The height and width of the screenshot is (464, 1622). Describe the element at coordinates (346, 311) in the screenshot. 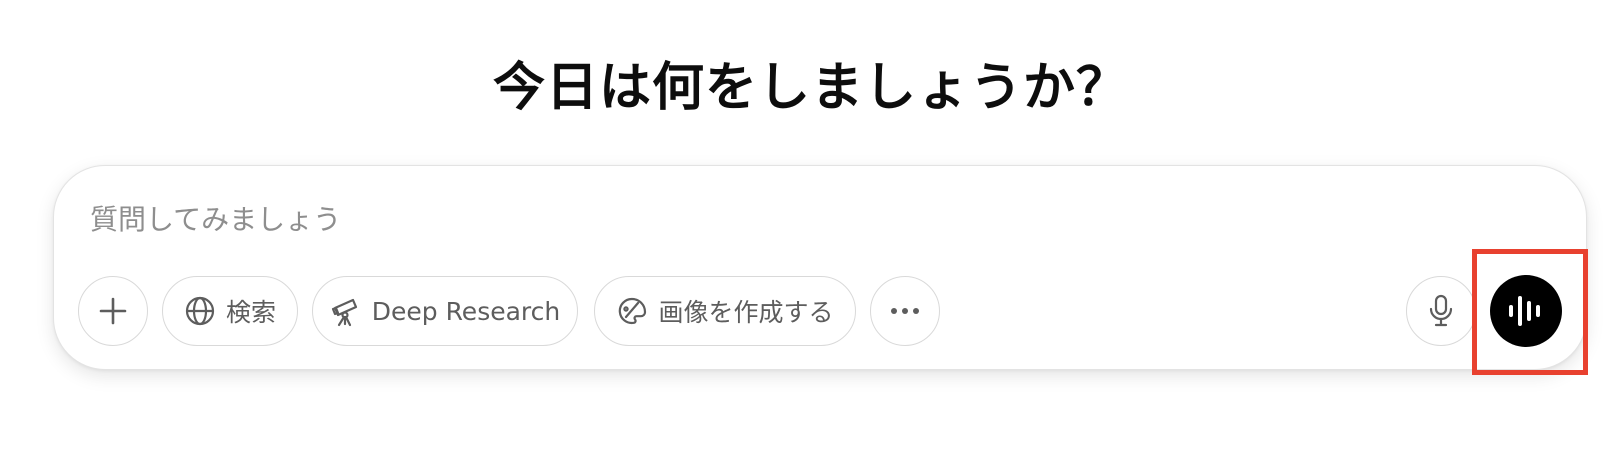

I see `telescope-icon` at that location.